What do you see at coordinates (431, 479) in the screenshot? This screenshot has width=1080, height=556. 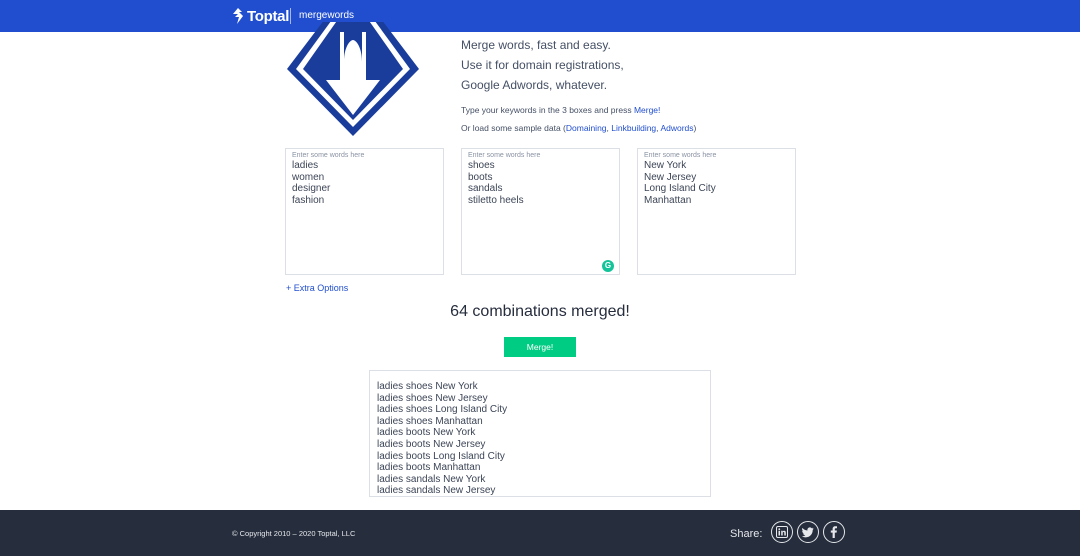 I see `output-line: ladies sandals New York` at bounding box center [431, 479].